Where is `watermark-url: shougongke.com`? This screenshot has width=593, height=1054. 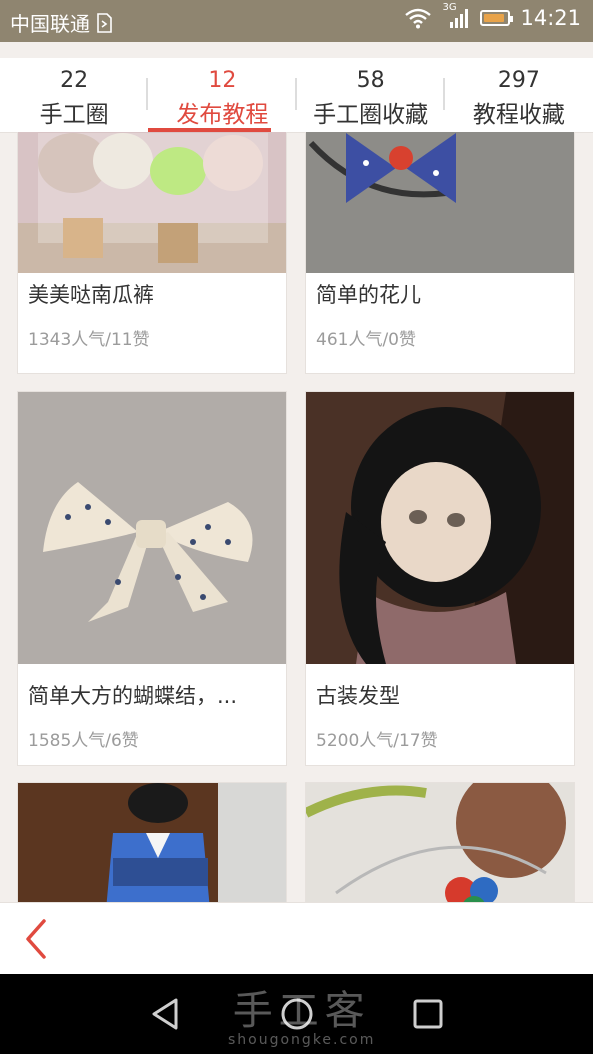 watermark-url: shougongke.com is located at coordinates (302, 1040).